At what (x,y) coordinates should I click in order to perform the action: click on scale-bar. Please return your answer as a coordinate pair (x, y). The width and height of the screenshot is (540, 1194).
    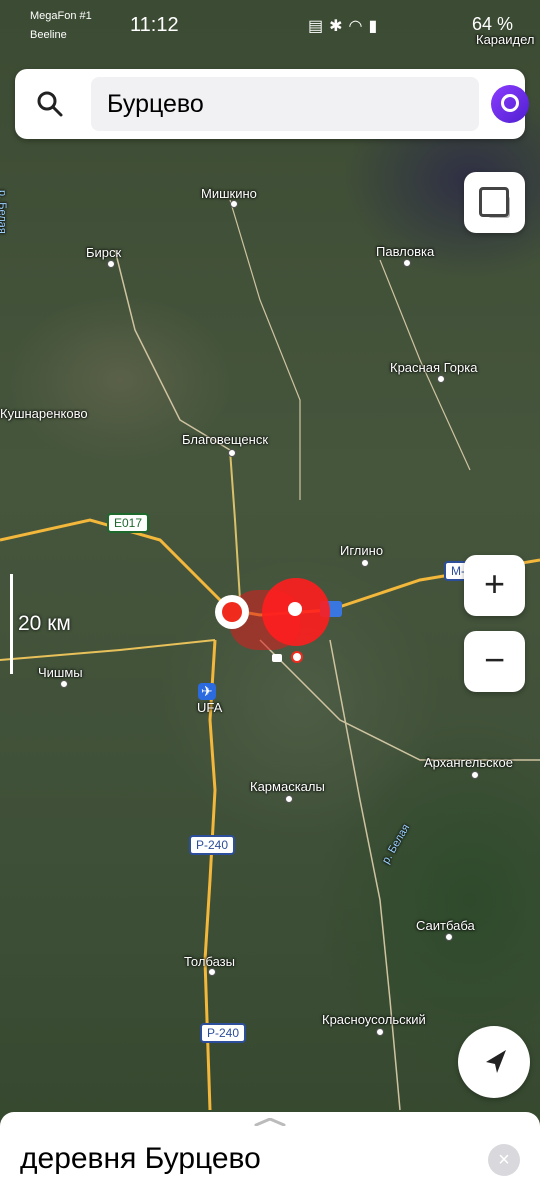
    Looking at the image, I should click on (11, 624).